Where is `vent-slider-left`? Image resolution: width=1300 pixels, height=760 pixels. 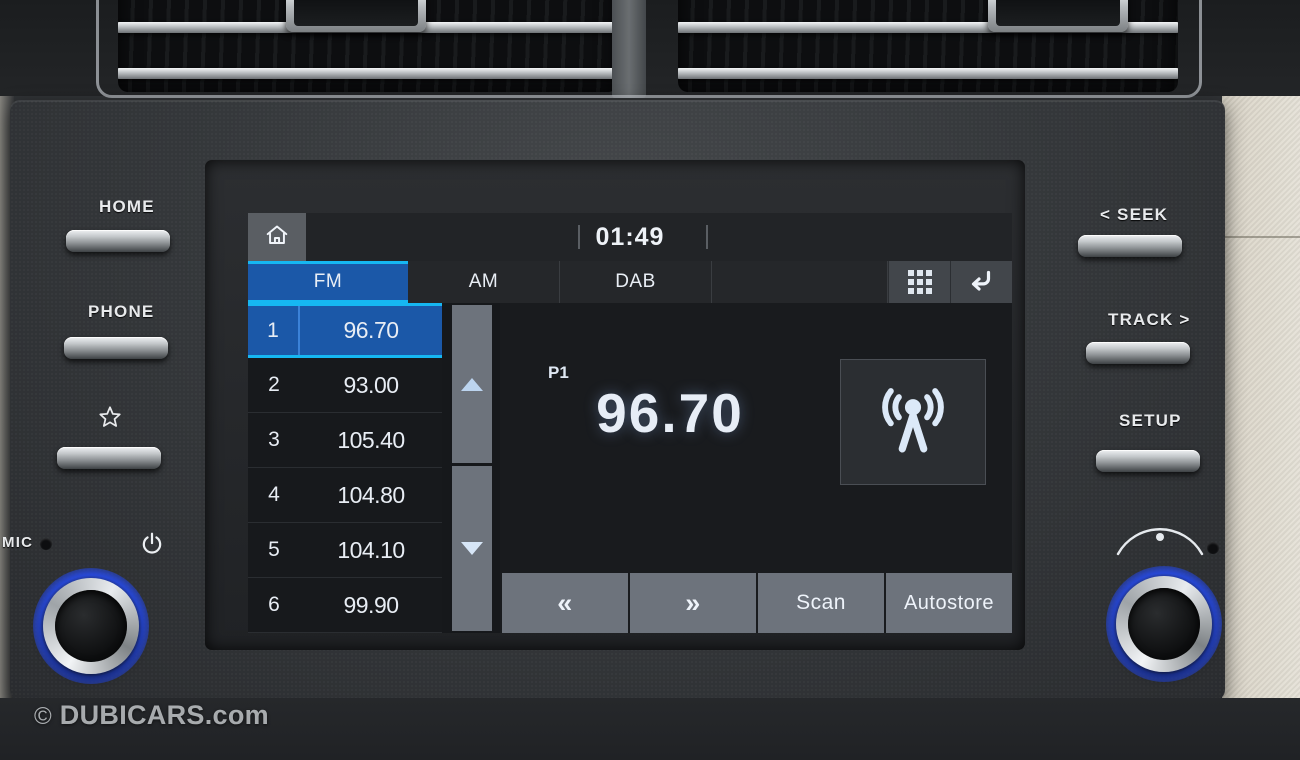
vent-slider-left is located at coordinates (356, 16).